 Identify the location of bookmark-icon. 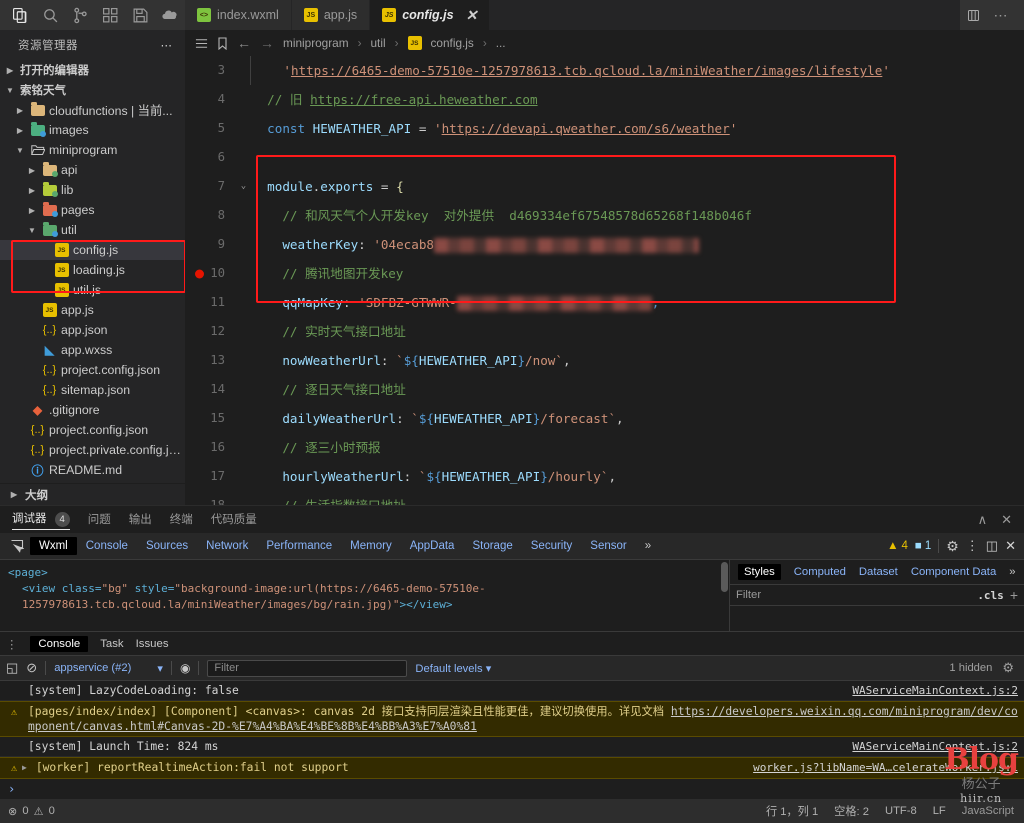
(222, 43).